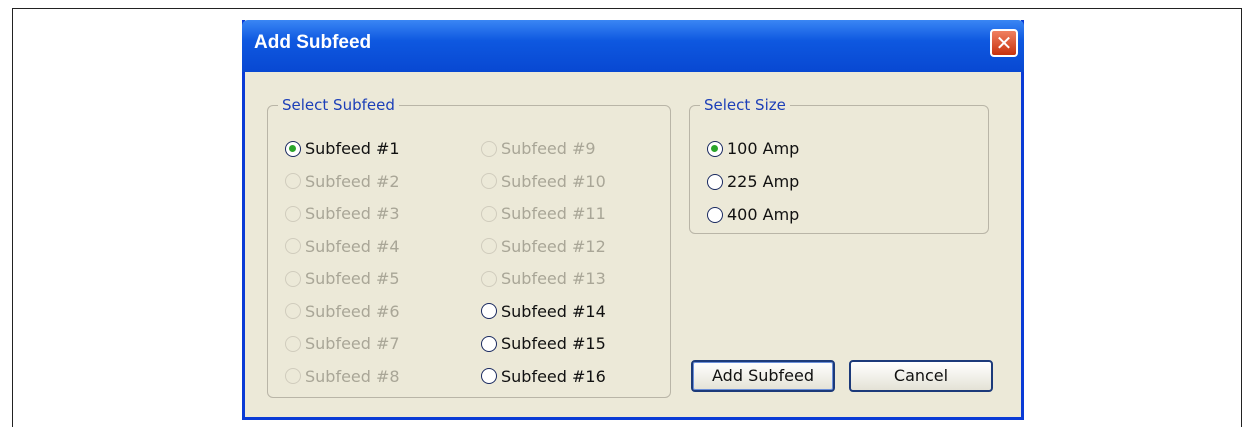 The image size is (1257, 427). Describe the element at coordinates (352, 181) in the screenshot. I see `radio-label: Subfeed #2` at that location.